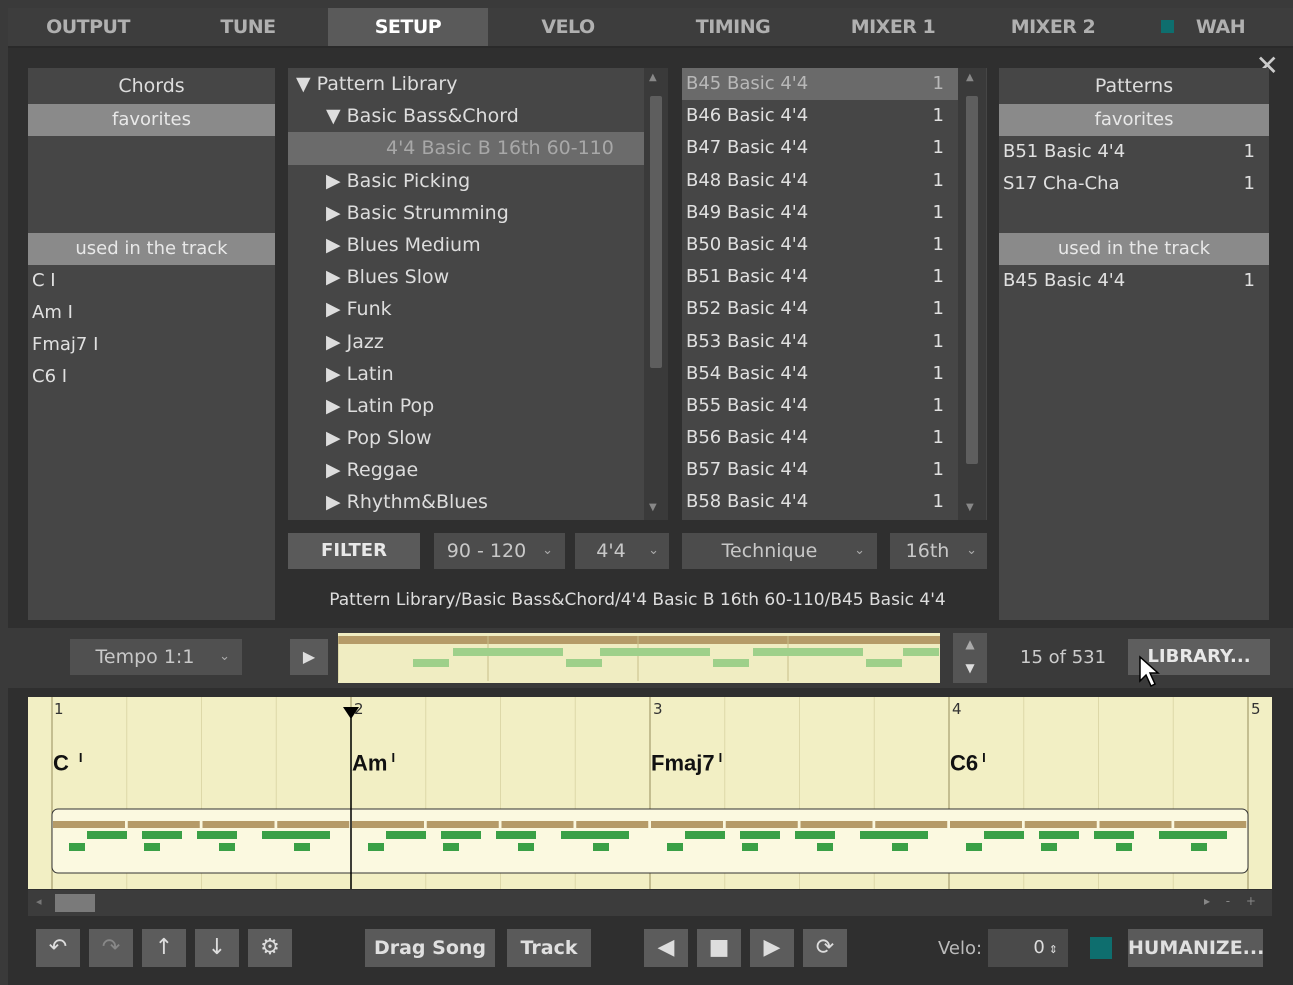  I want to click on library-tree-item: ▶ Basic Picking, so click(466, 181).